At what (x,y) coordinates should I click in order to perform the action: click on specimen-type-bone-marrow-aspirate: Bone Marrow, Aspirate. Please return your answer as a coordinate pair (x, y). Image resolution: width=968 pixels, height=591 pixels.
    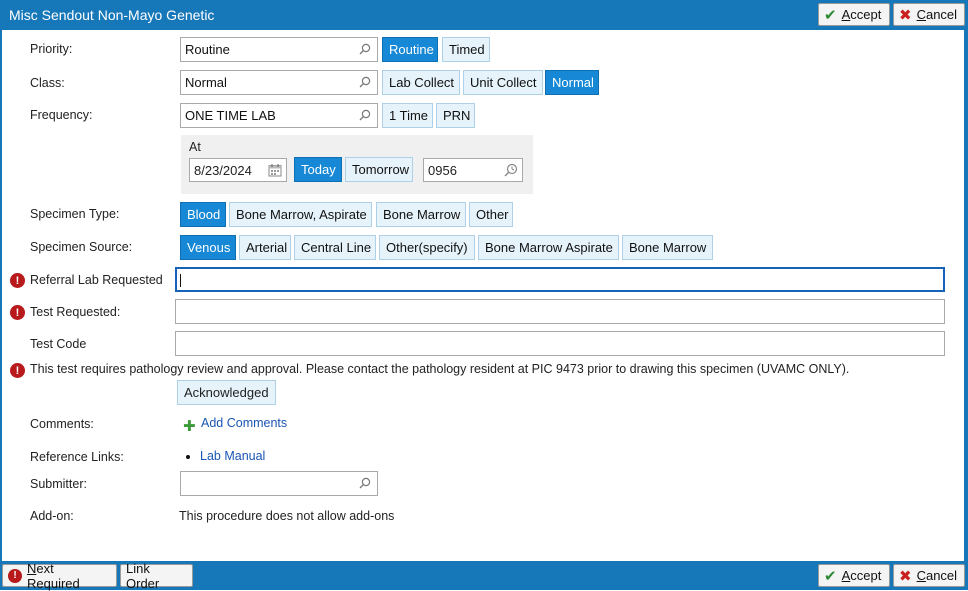
    Looking at the image, I should click on (300, 214).